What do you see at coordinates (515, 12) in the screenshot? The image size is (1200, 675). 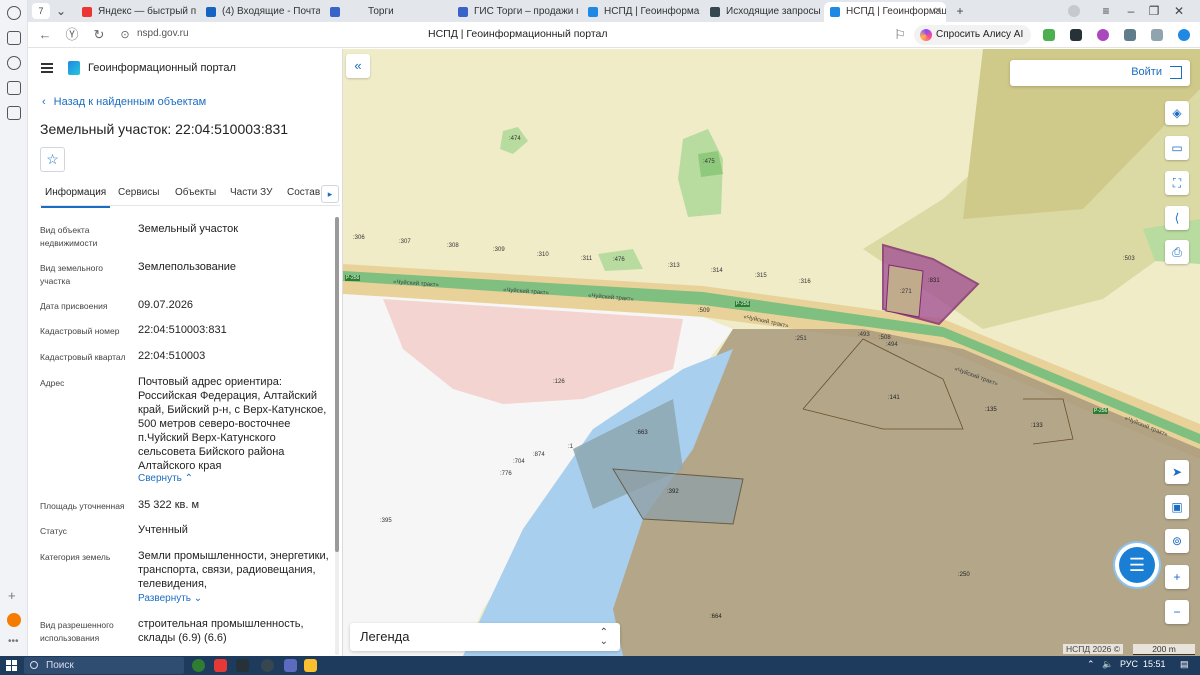 I see `tab-gis-torgi: ГИС Торги – продажи гос` at bounding box center [515, 12].